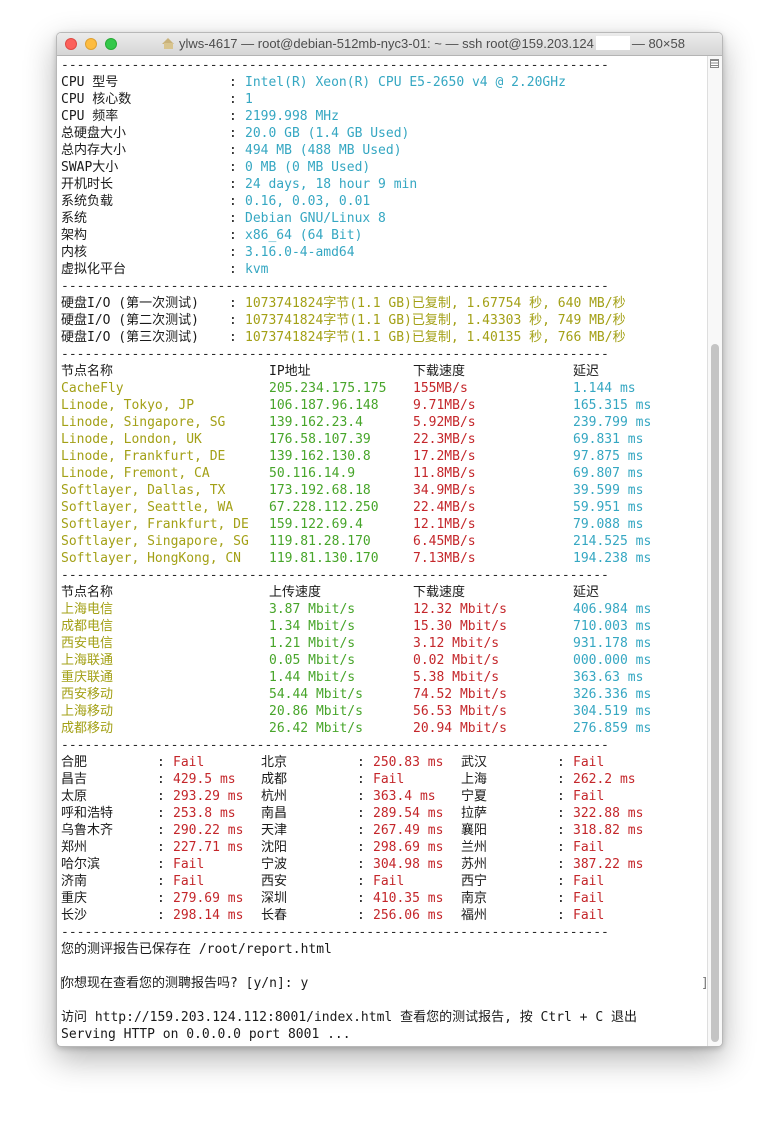 The width and height of the screenshot is (777, 1127). Describe the element at coordinates (608, 439) in the screenshot. I see `latency: 69.831 ms` at that location.